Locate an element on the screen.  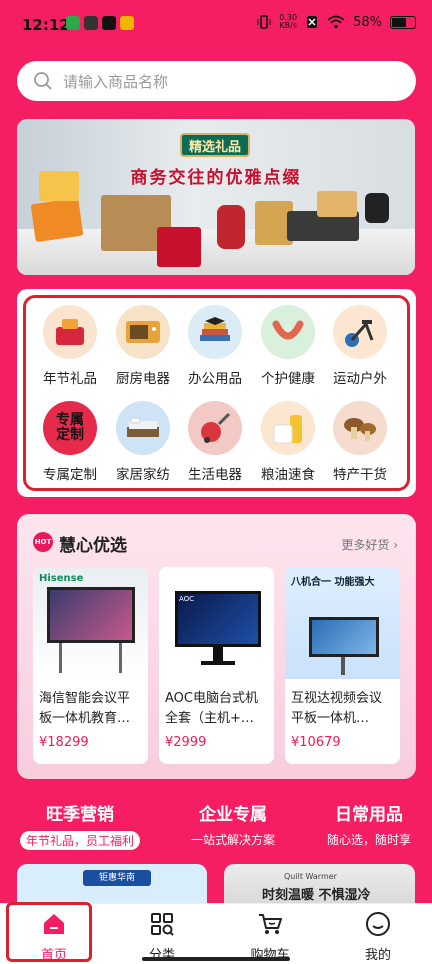
promo-card-title: 时刻温暖 不惧湿冷 is located at coordinates (316, 895).